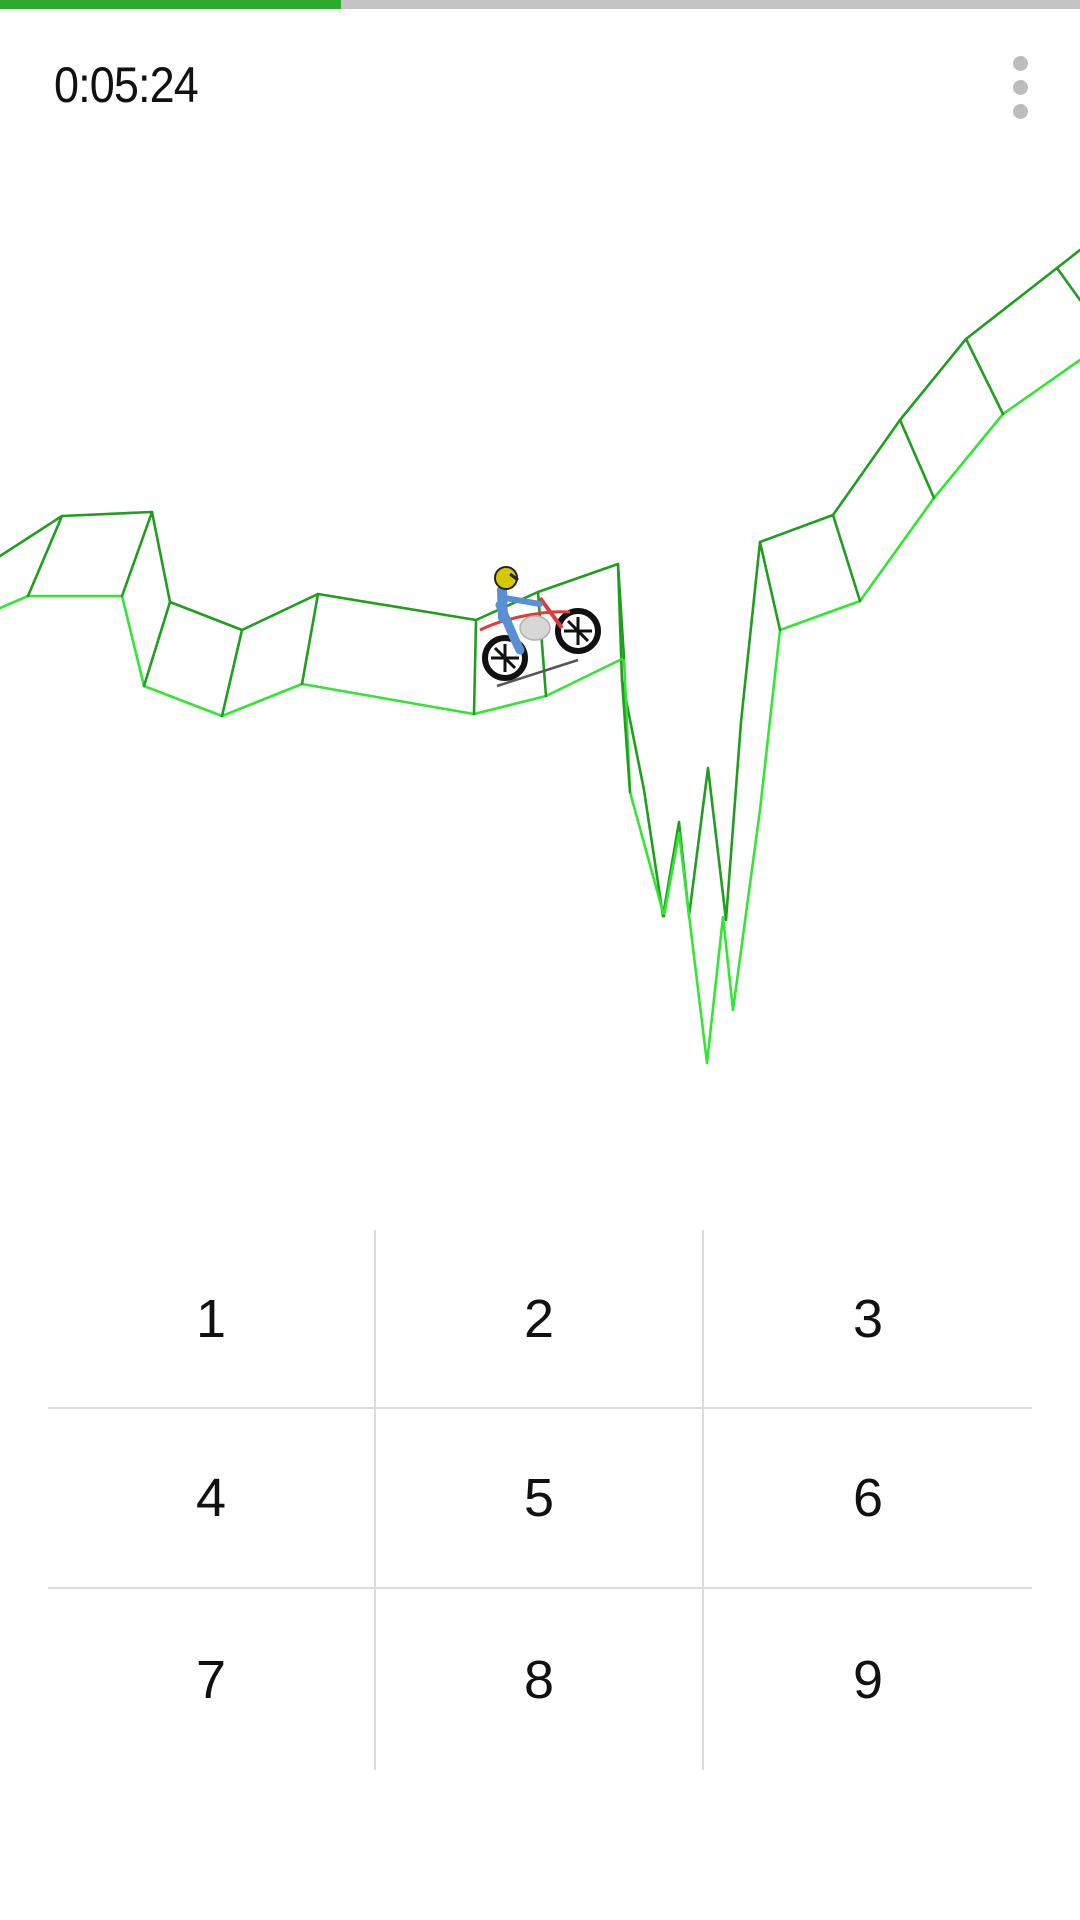 The image size is (1080, 1920). I want to click on key-3: 3, so click(868, 1318).